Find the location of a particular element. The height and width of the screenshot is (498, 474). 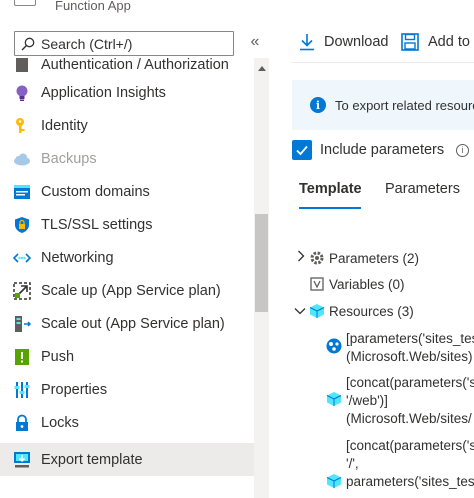

chevron-right-icon is located at coordinates (301, 257).